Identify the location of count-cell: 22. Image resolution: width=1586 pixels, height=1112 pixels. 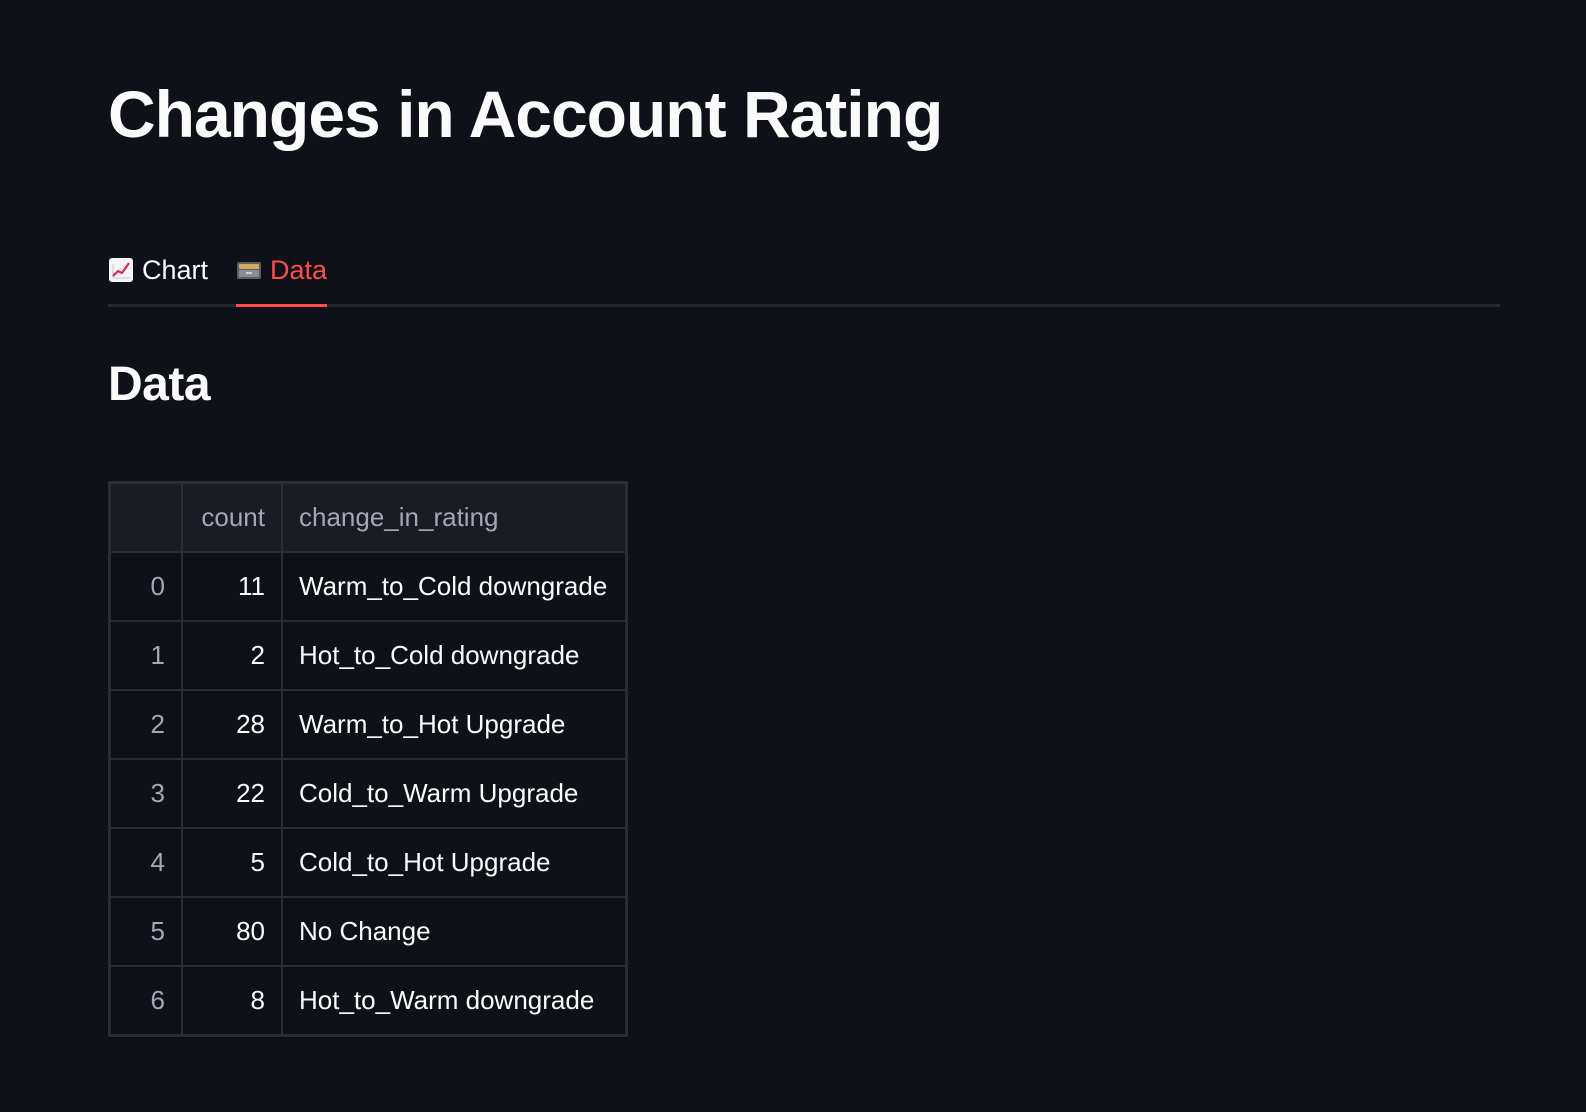
(232, 793).